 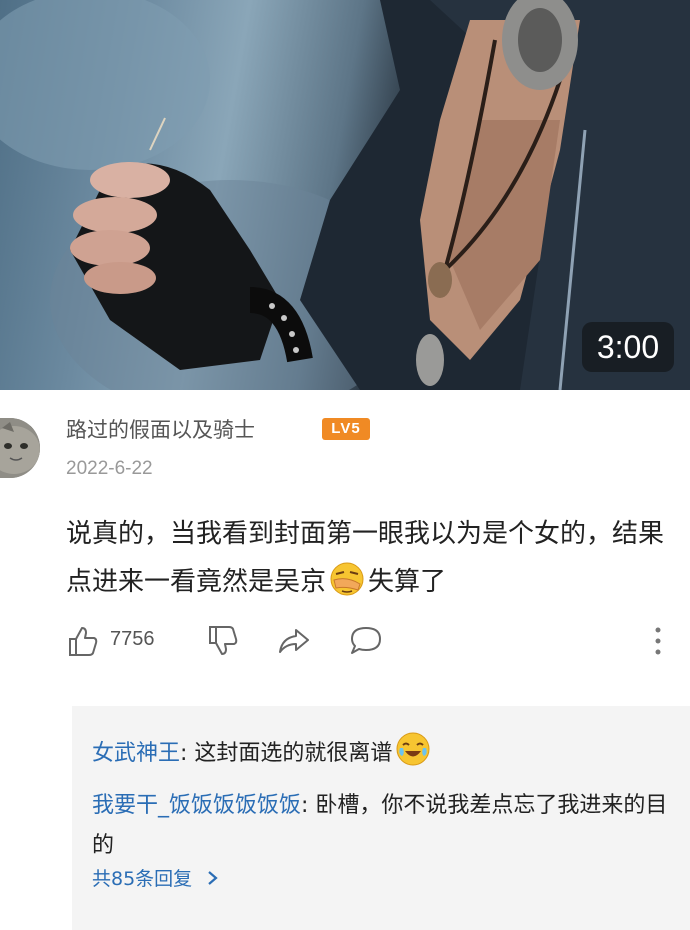 I want to click on share-icon, so click(x=294, y=641).